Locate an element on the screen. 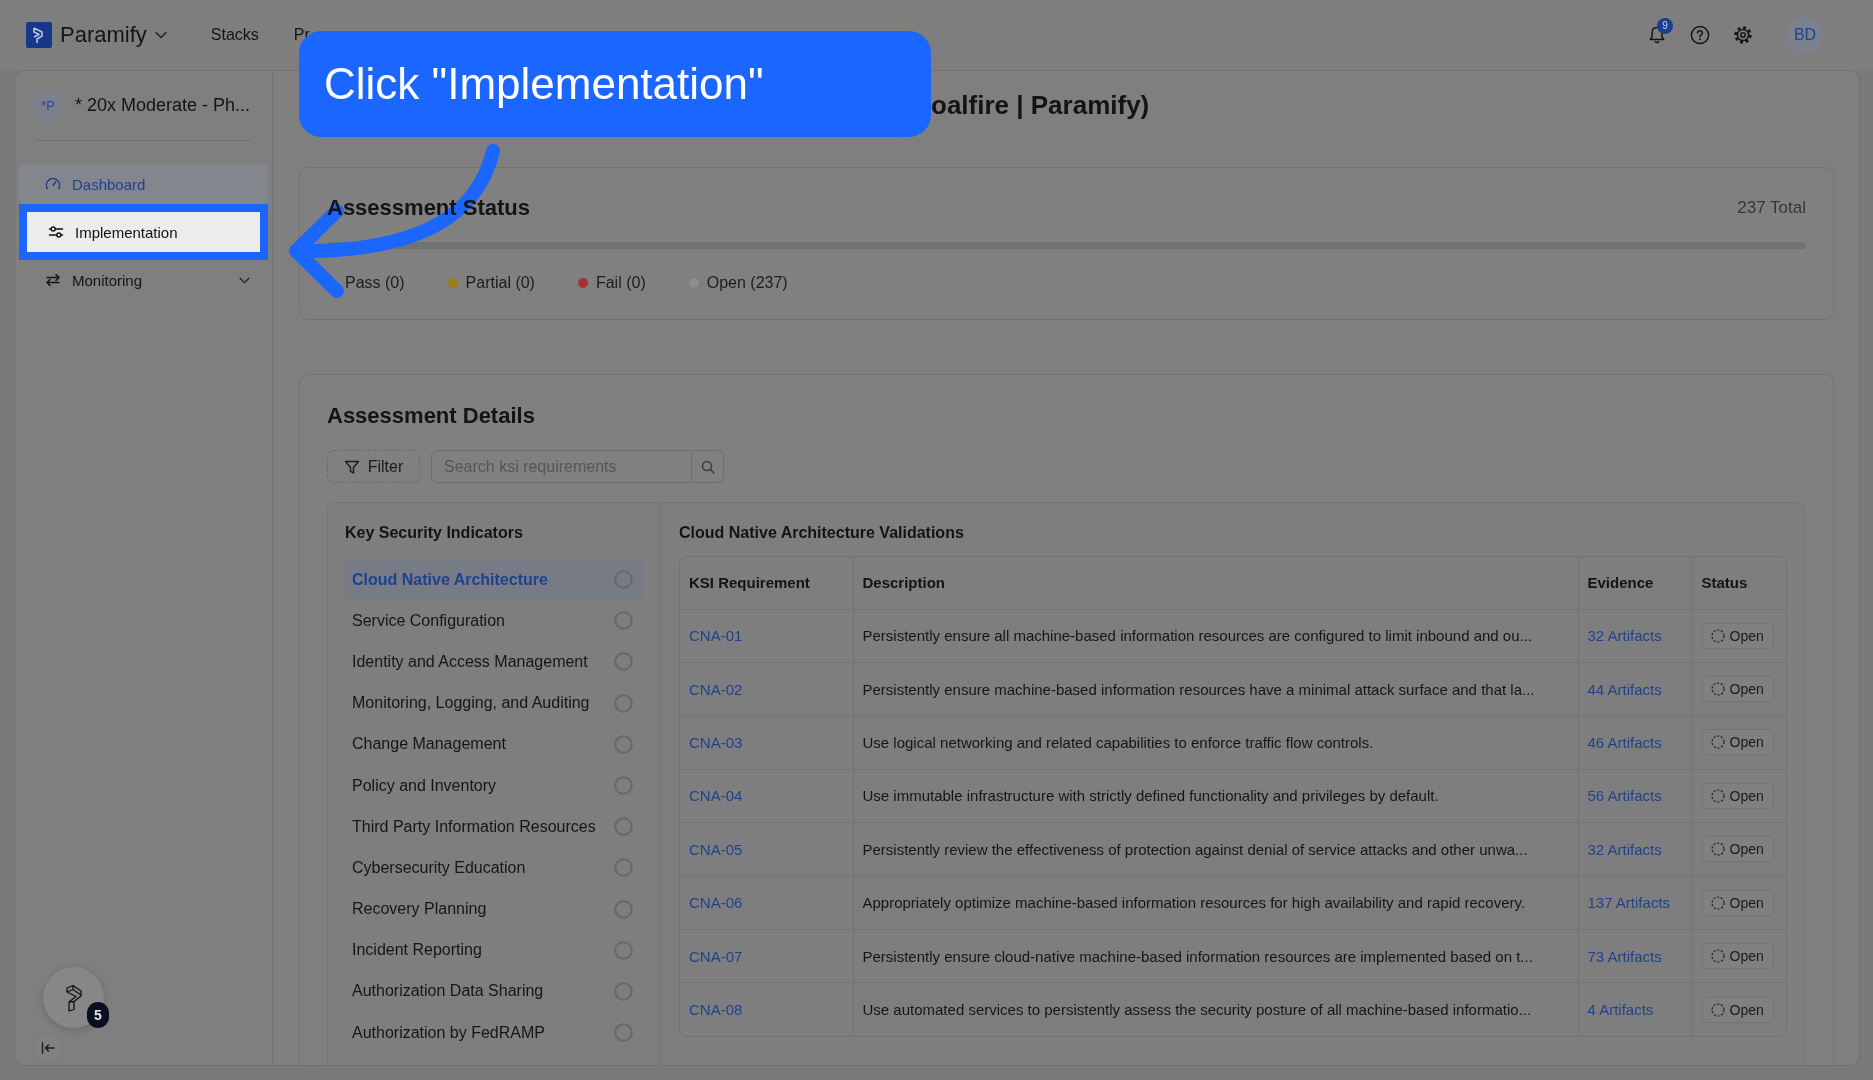 Image resolution: width=1873 pixels, height=1080 pixels. sliders-icon is located at coordinates (56, 232).